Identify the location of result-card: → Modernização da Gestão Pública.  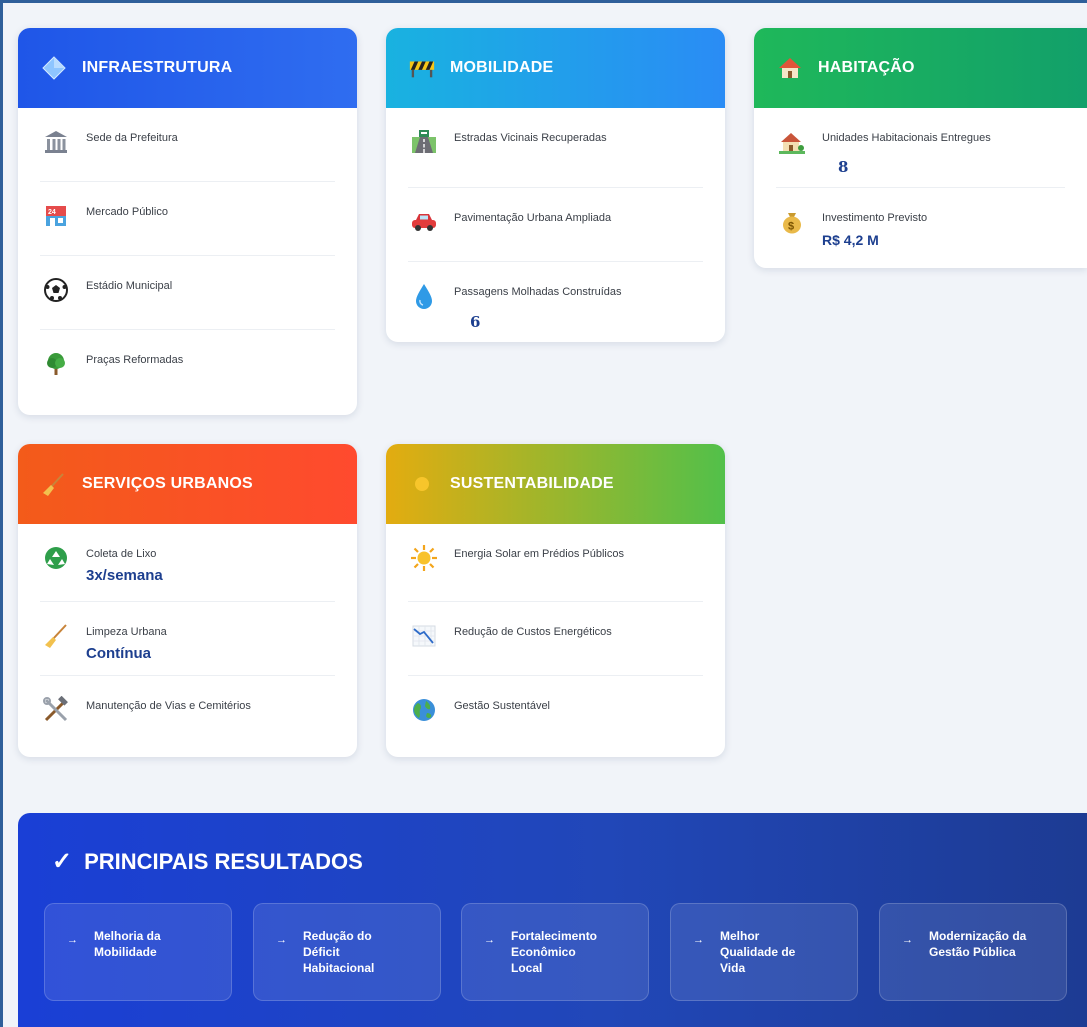
(973, 952).